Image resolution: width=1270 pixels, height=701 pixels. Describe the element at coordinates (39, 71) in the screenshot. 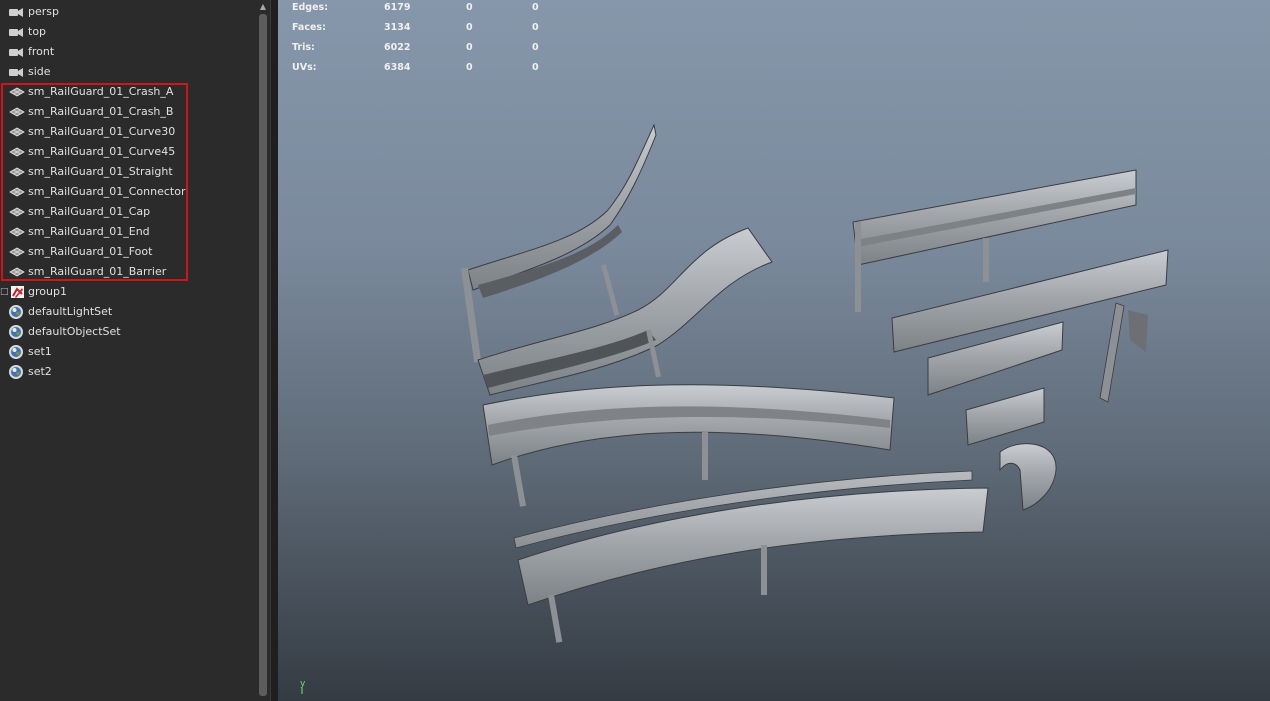

I see `outliner-item-label: side` at that location.